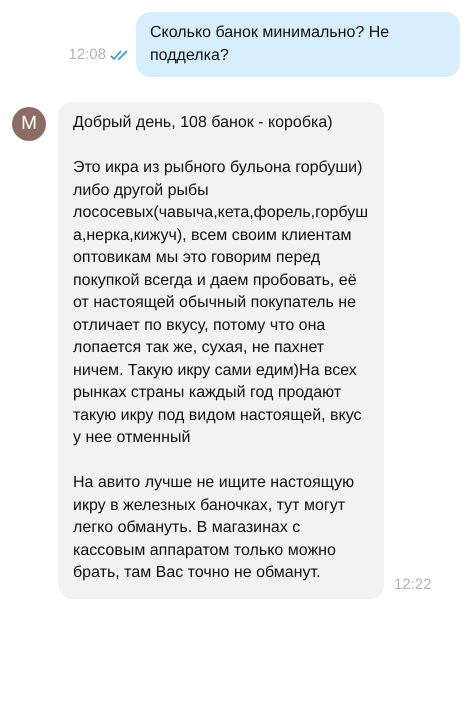  I want to click on message-time: 12:22, so click(413, 584).